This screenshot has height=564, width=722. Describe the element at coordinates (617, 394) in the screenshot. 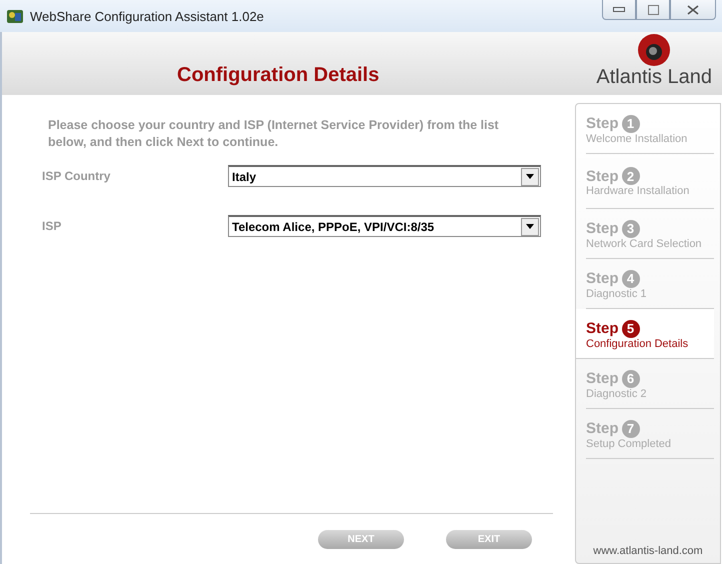

I see `step-name: Diagnostic 2` at that location.